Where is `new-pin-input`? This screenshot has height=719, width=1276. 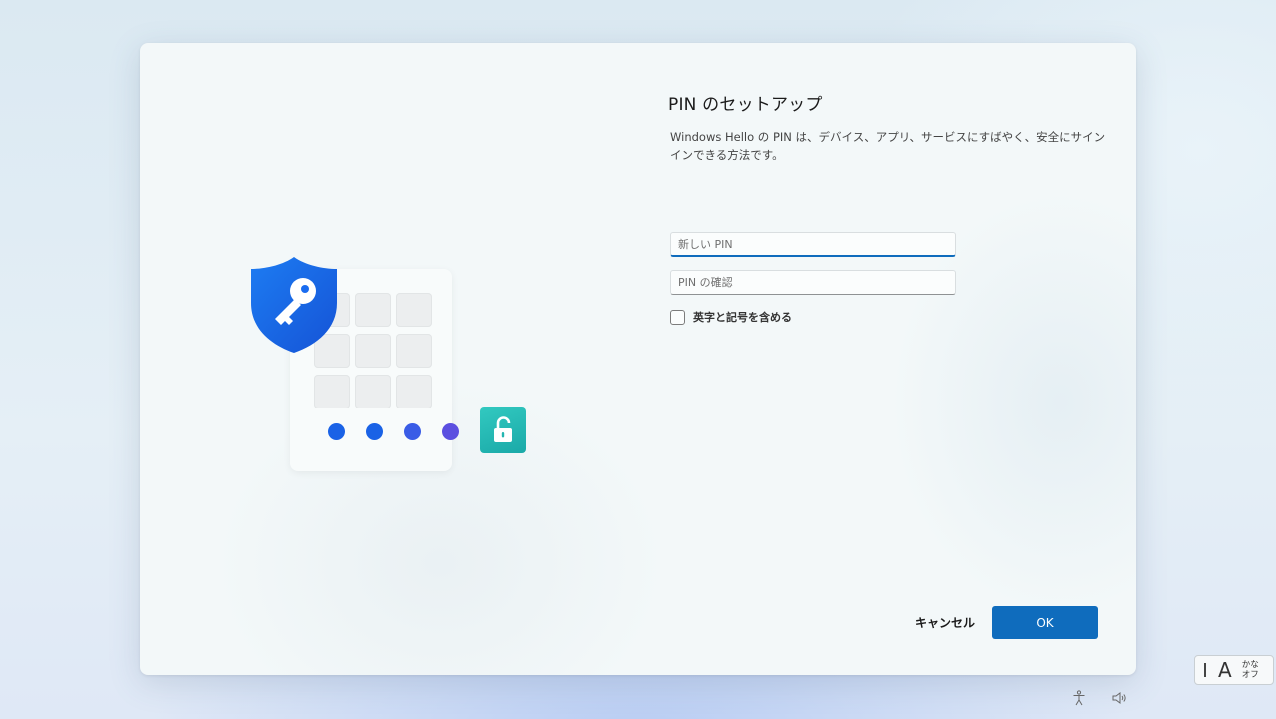 new-pin-input is located at coordinates (813, 244).